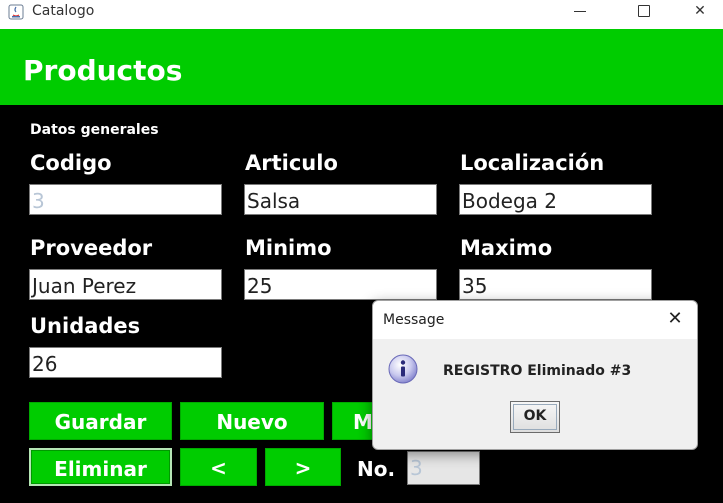  Describe the element at coordinates (63, 11) in the screenshot. I see `window-title: Catalogo` at that location.